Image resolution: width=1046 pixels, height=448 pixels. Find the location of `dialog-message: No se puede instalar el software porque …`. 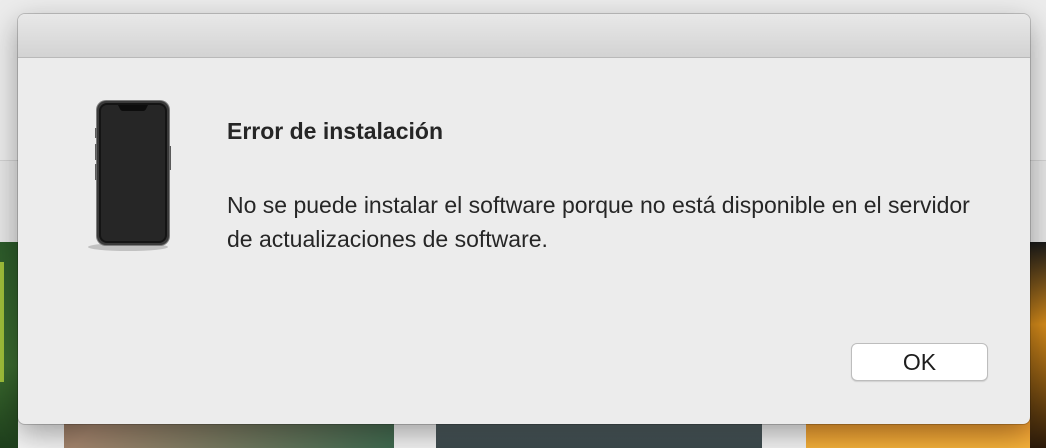

dialog-message: No se puede instalar el software porque … is located at coordinates (598, 222).